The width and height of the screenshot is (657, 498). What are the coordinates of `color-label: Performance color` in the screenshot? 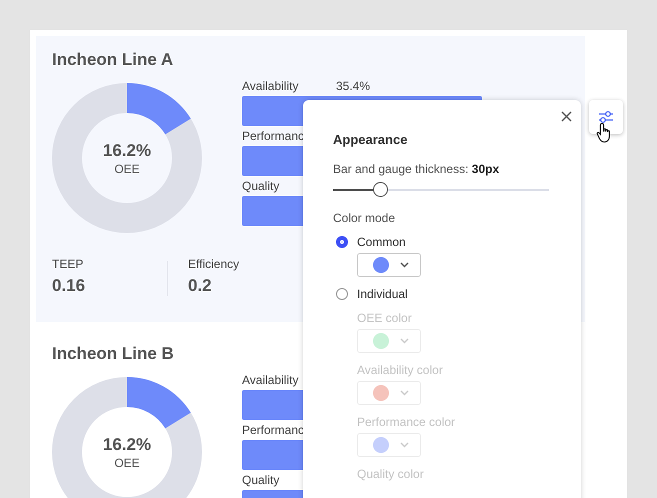 It's located at (406, 422).